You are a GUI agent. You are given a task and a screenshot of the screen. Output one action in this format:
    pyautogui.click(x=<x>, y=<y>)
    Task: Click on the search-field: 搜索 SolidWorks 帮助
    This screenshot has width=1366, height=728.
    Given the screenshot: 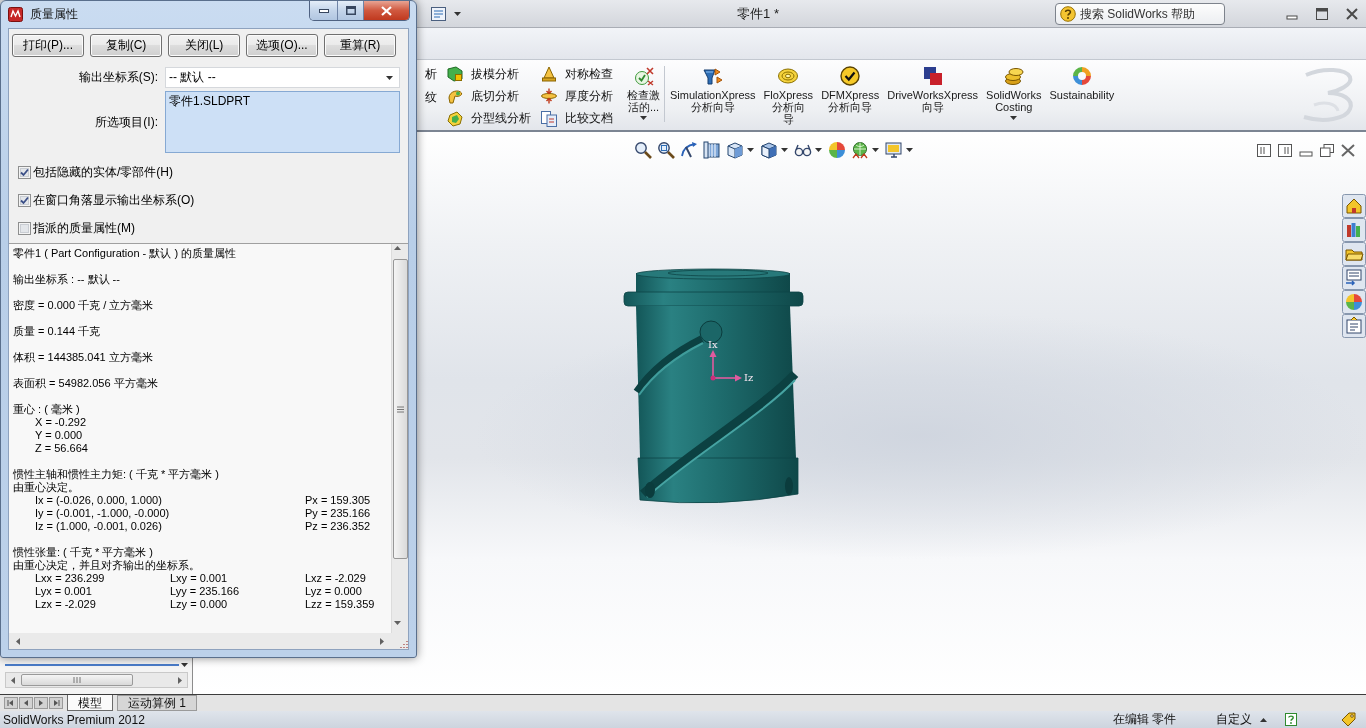 What is the action you would take?
    pyautogui.click(x=1140, y=13)
    